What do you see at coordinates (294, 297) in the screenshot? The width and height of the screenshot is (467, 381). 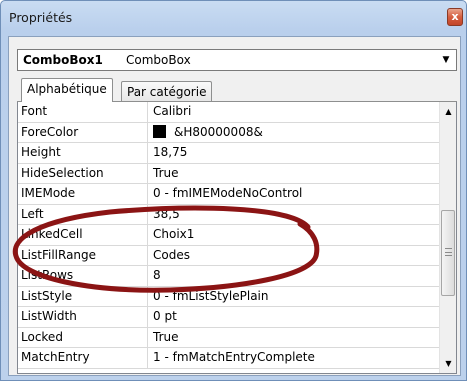 I see `property-value: 0 - fmListStylePlain` at bounding box center [294, 297].